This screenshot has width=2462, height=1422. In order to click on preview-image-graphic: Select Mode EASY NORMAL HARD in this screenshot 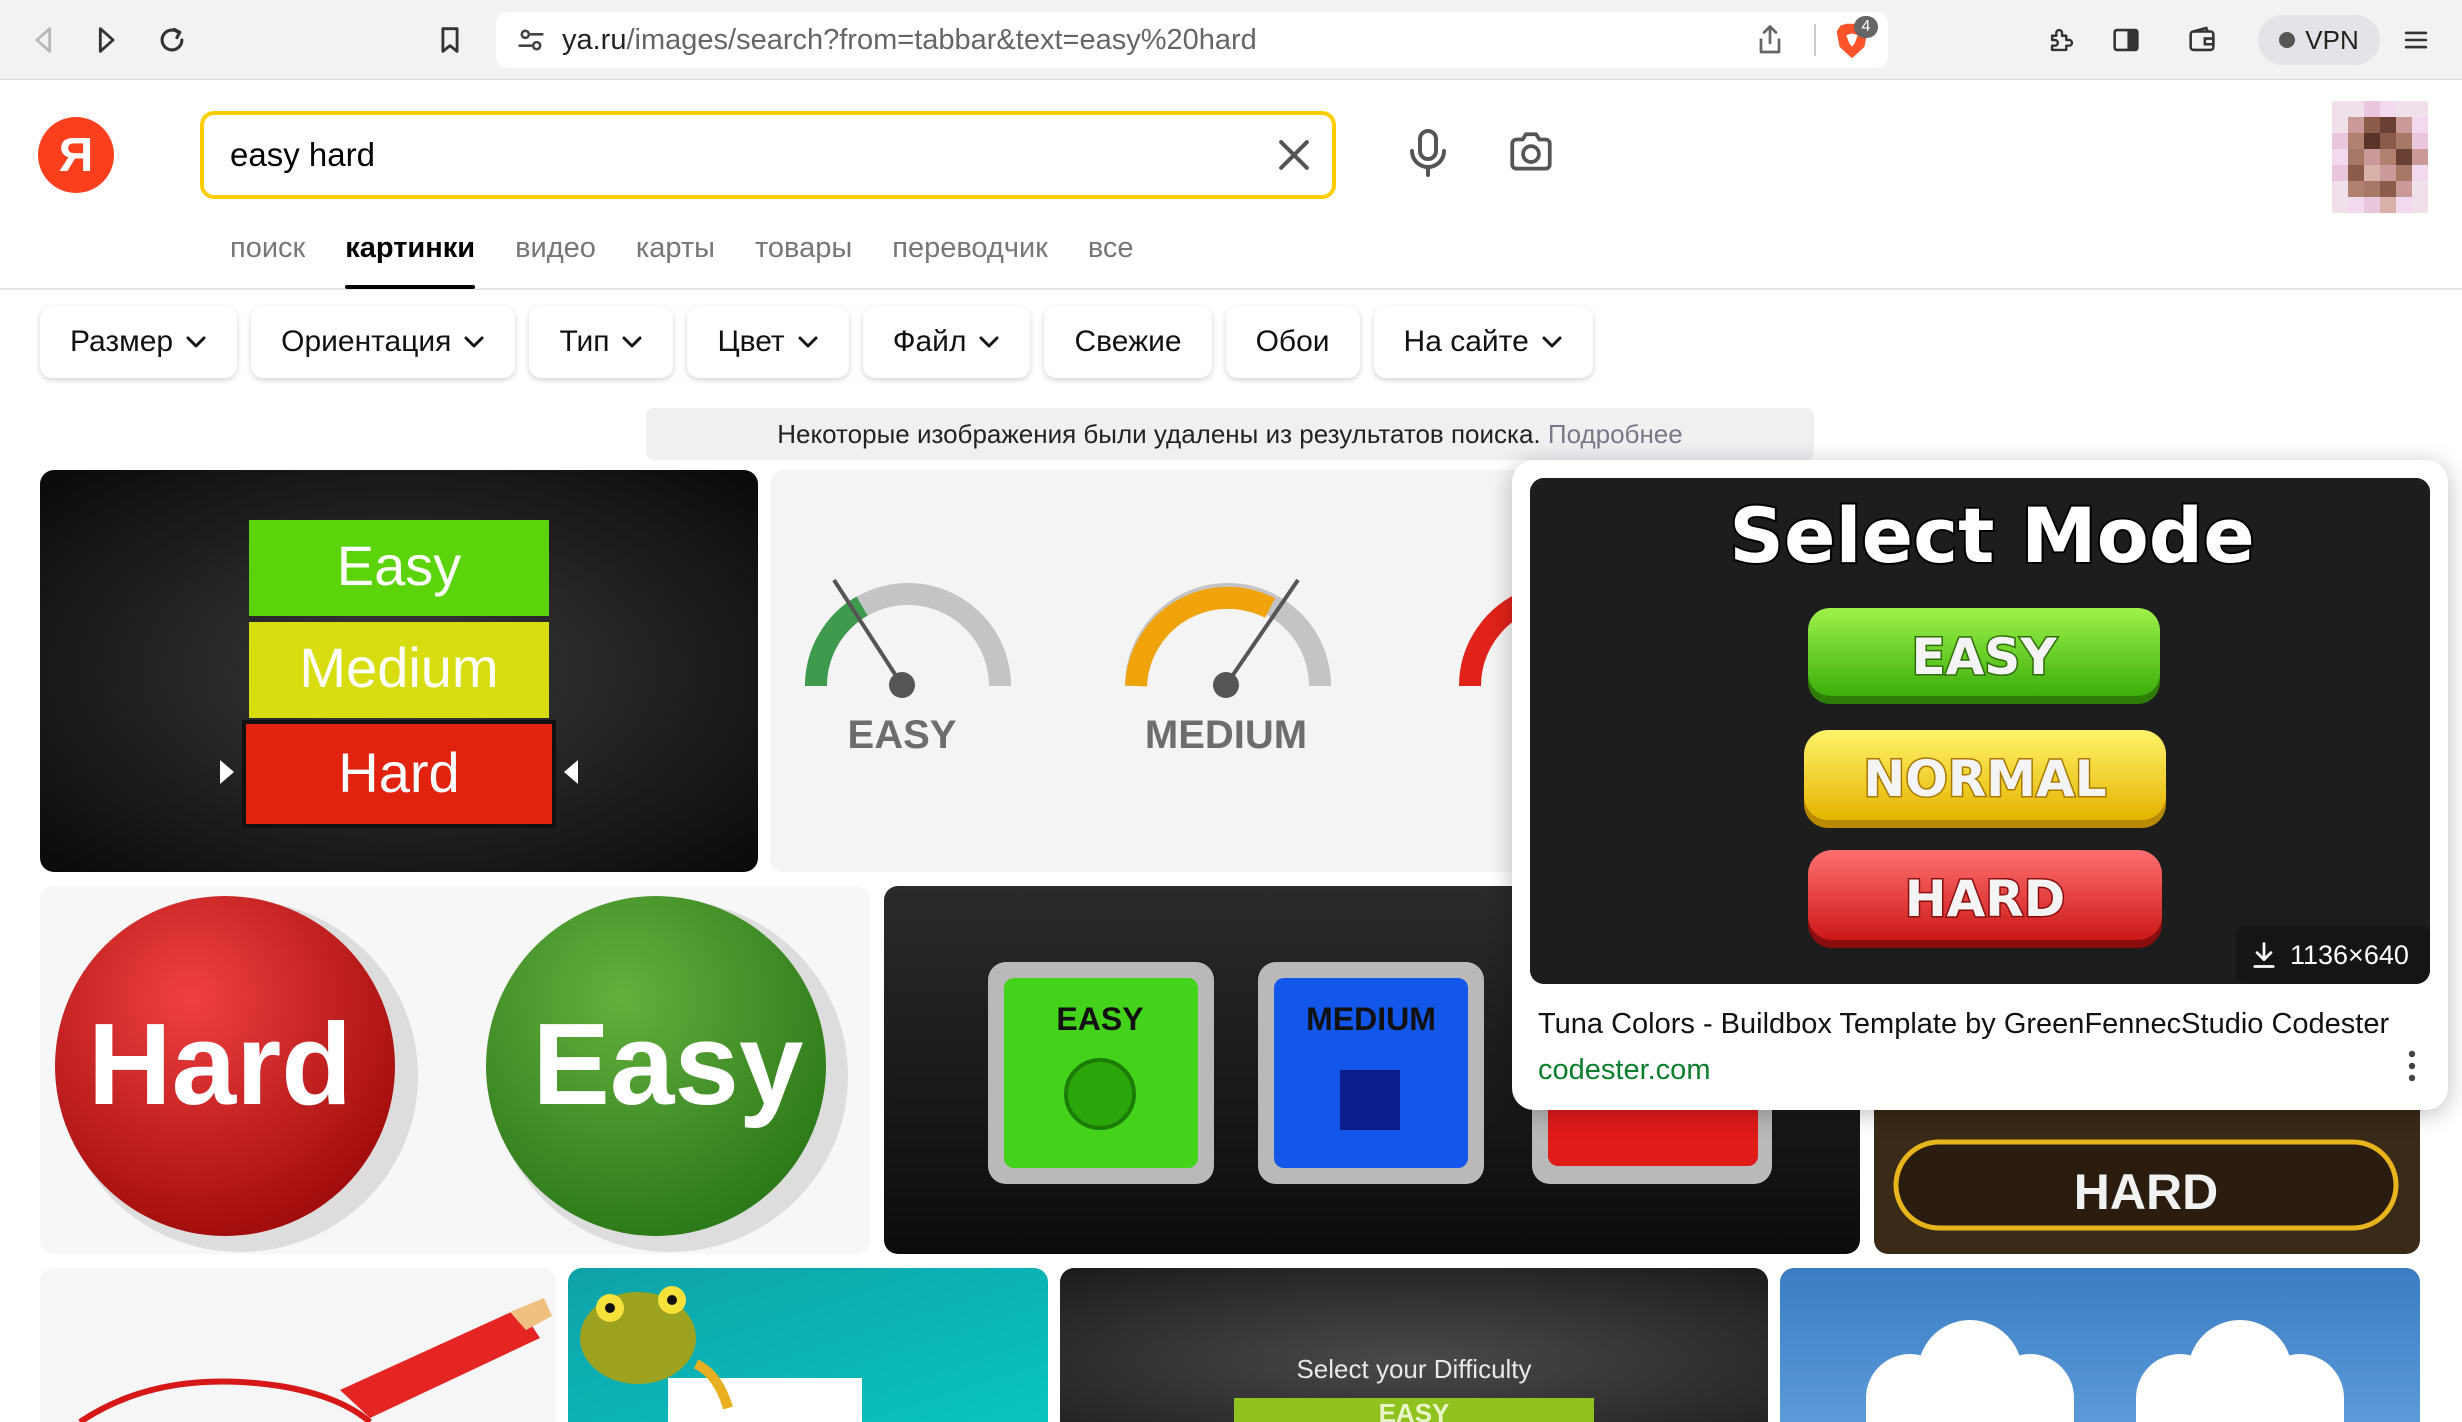, I will do `click(1980, 731)`.